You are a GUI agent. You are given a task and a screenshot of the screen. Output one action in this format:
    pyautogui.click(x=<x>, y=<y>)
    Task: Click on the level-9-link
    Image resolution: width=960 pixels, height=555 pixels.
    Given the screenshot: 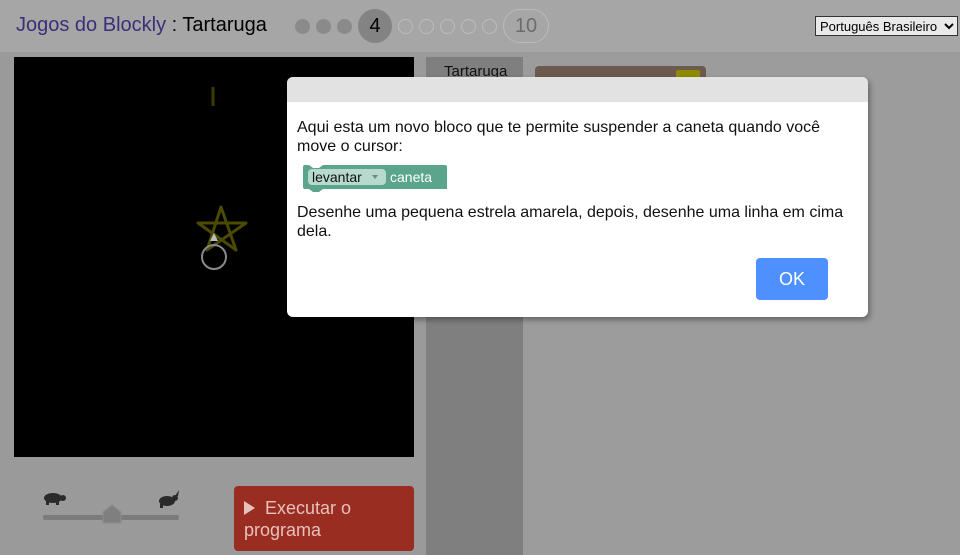 What is the action you would take?
    pyautogui.click(x=489, y=26)
    